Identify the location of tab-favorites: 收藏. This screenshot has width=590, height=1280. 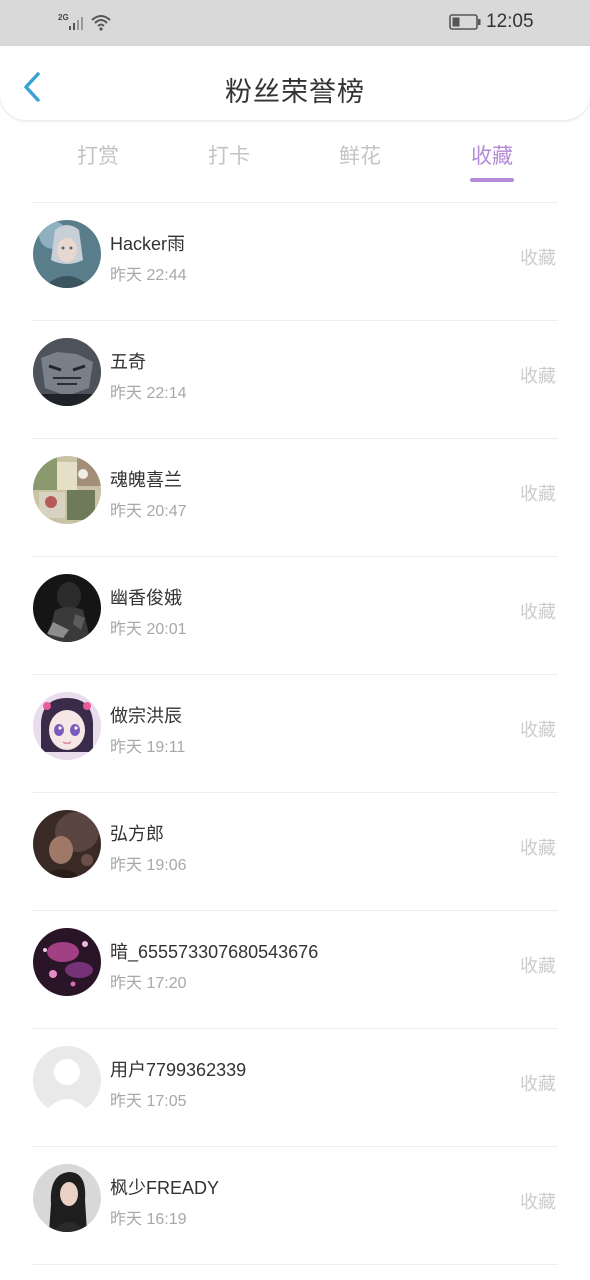
(492, 155).